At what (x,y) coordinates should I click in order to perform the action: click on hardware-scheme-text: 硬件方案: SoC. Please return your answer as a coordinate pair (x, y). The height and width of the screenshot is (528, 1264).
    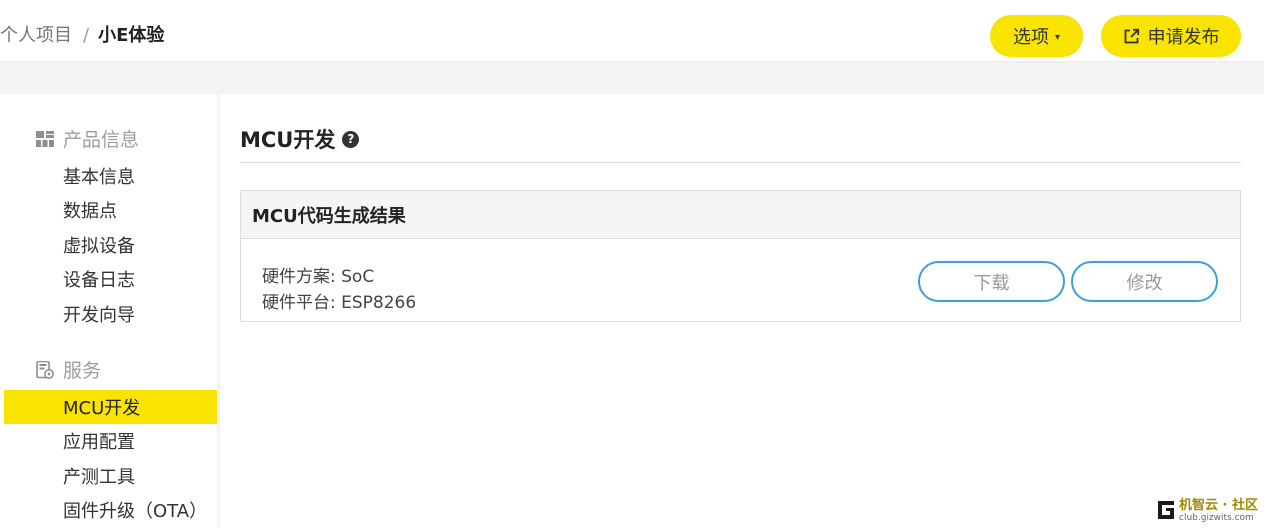
    Looking at the image, I should click on (318, 277).